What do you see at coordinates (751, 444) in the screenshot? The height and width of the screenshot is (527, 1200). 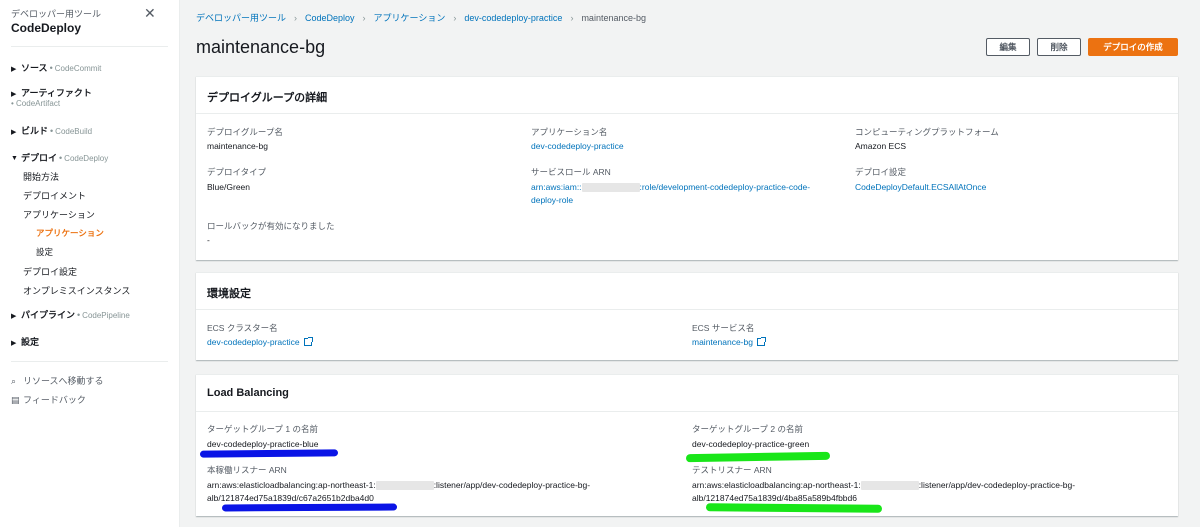 I see `target-group-2-value: dev-codedeploy-practice-green` at bounding box center [751, 444].